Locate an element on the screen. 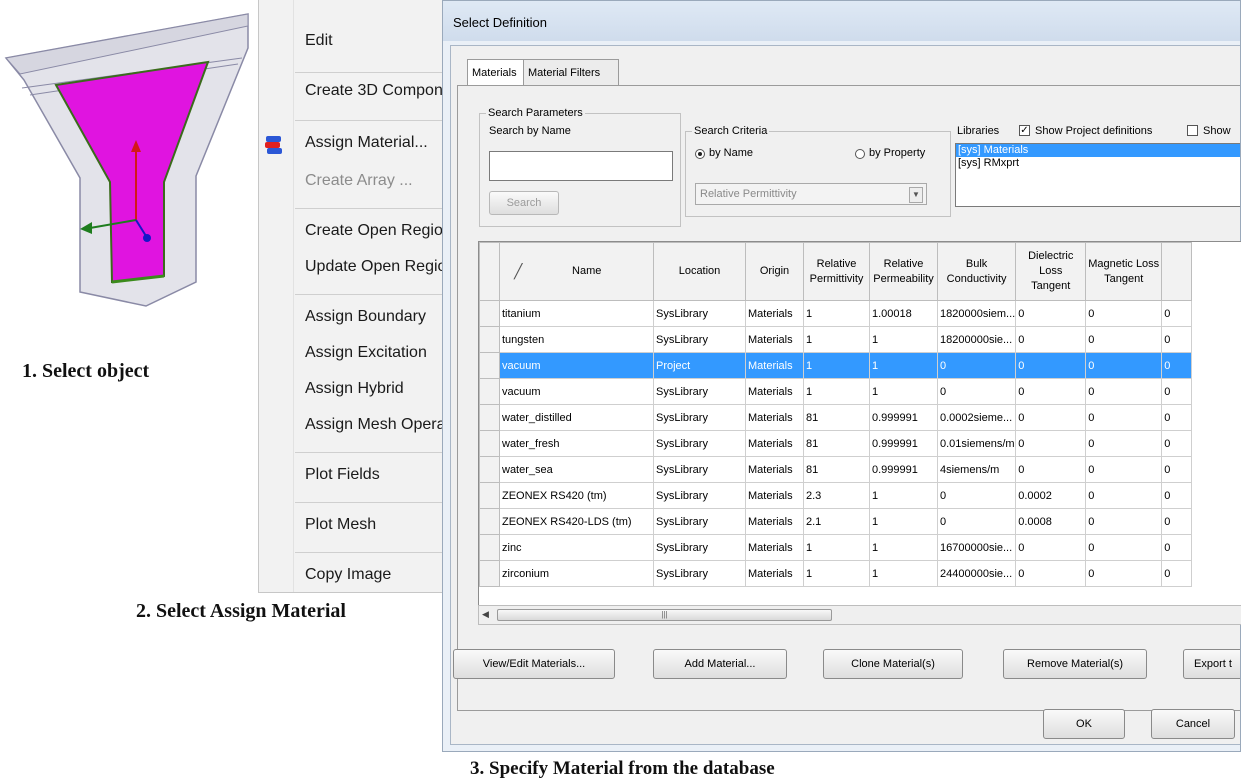  table-cell: water_distilled is located at coordinates (576, 417).